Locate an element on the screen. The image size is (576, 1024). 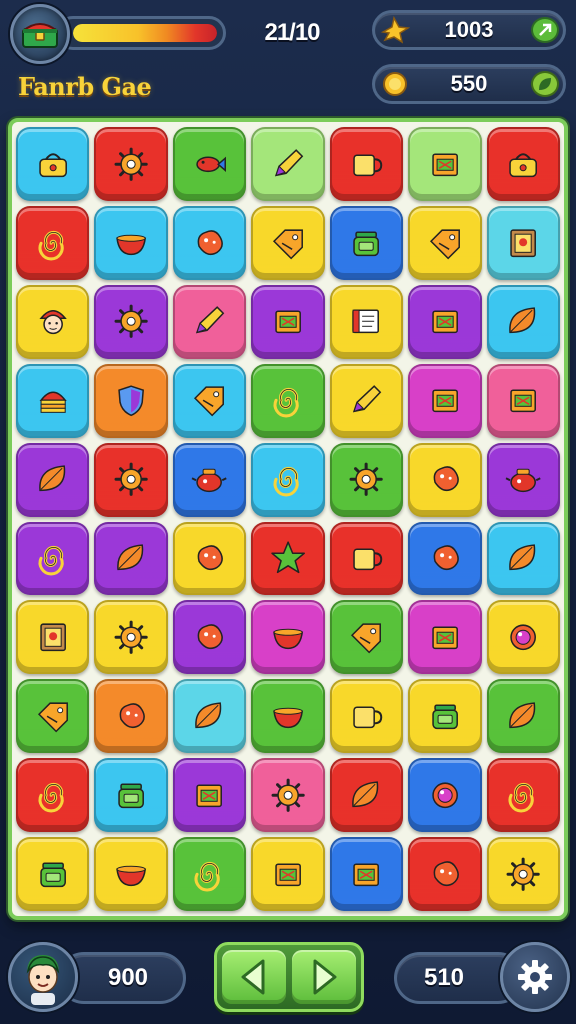
arrow-icon is located at coordinates (545, 30).